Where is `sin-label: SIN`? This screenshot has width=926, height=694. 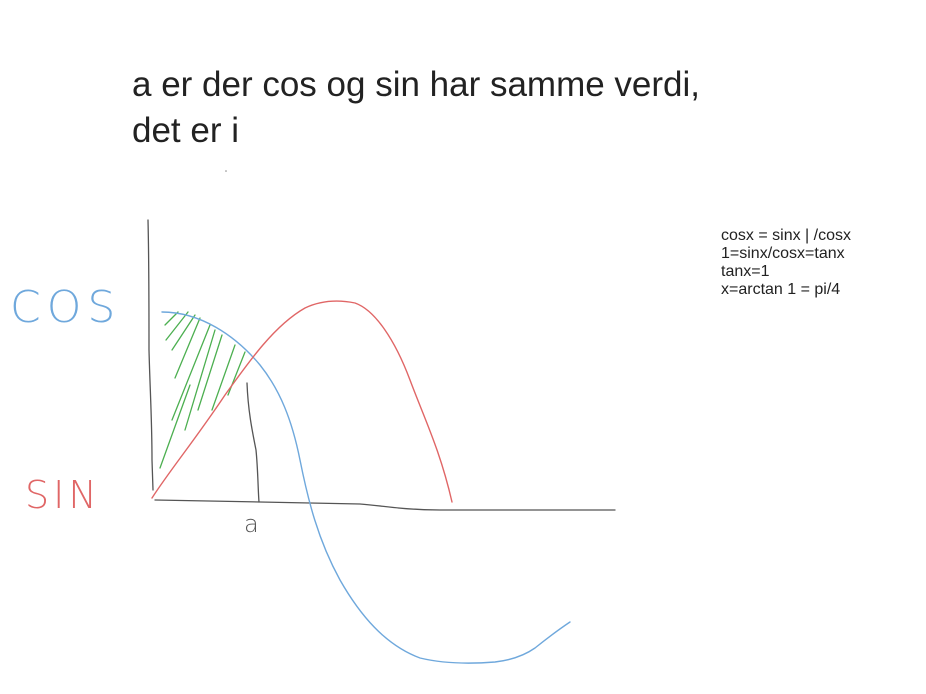 sin-label: SIN is located at coordinates (63, 495).